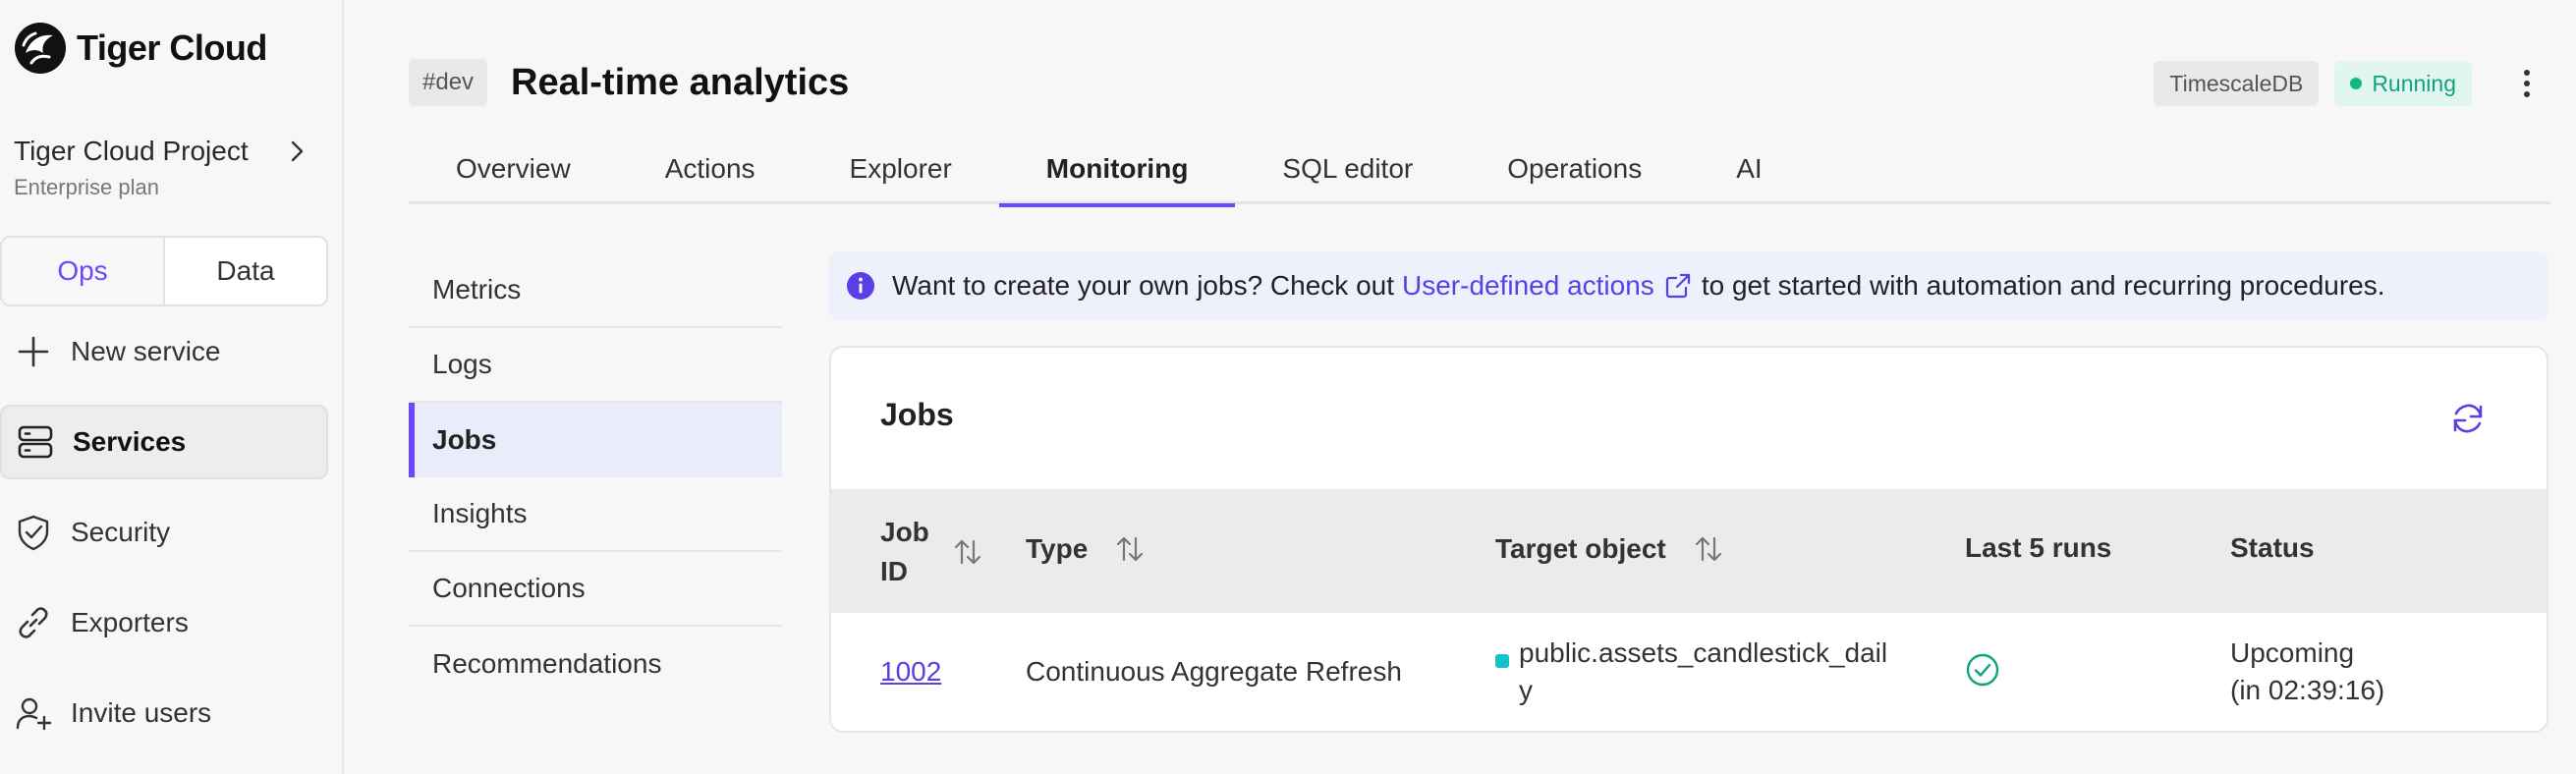  Describe the element at coordinates (1678, 286) in the screenshot. I see `external-link-icon` at that location.